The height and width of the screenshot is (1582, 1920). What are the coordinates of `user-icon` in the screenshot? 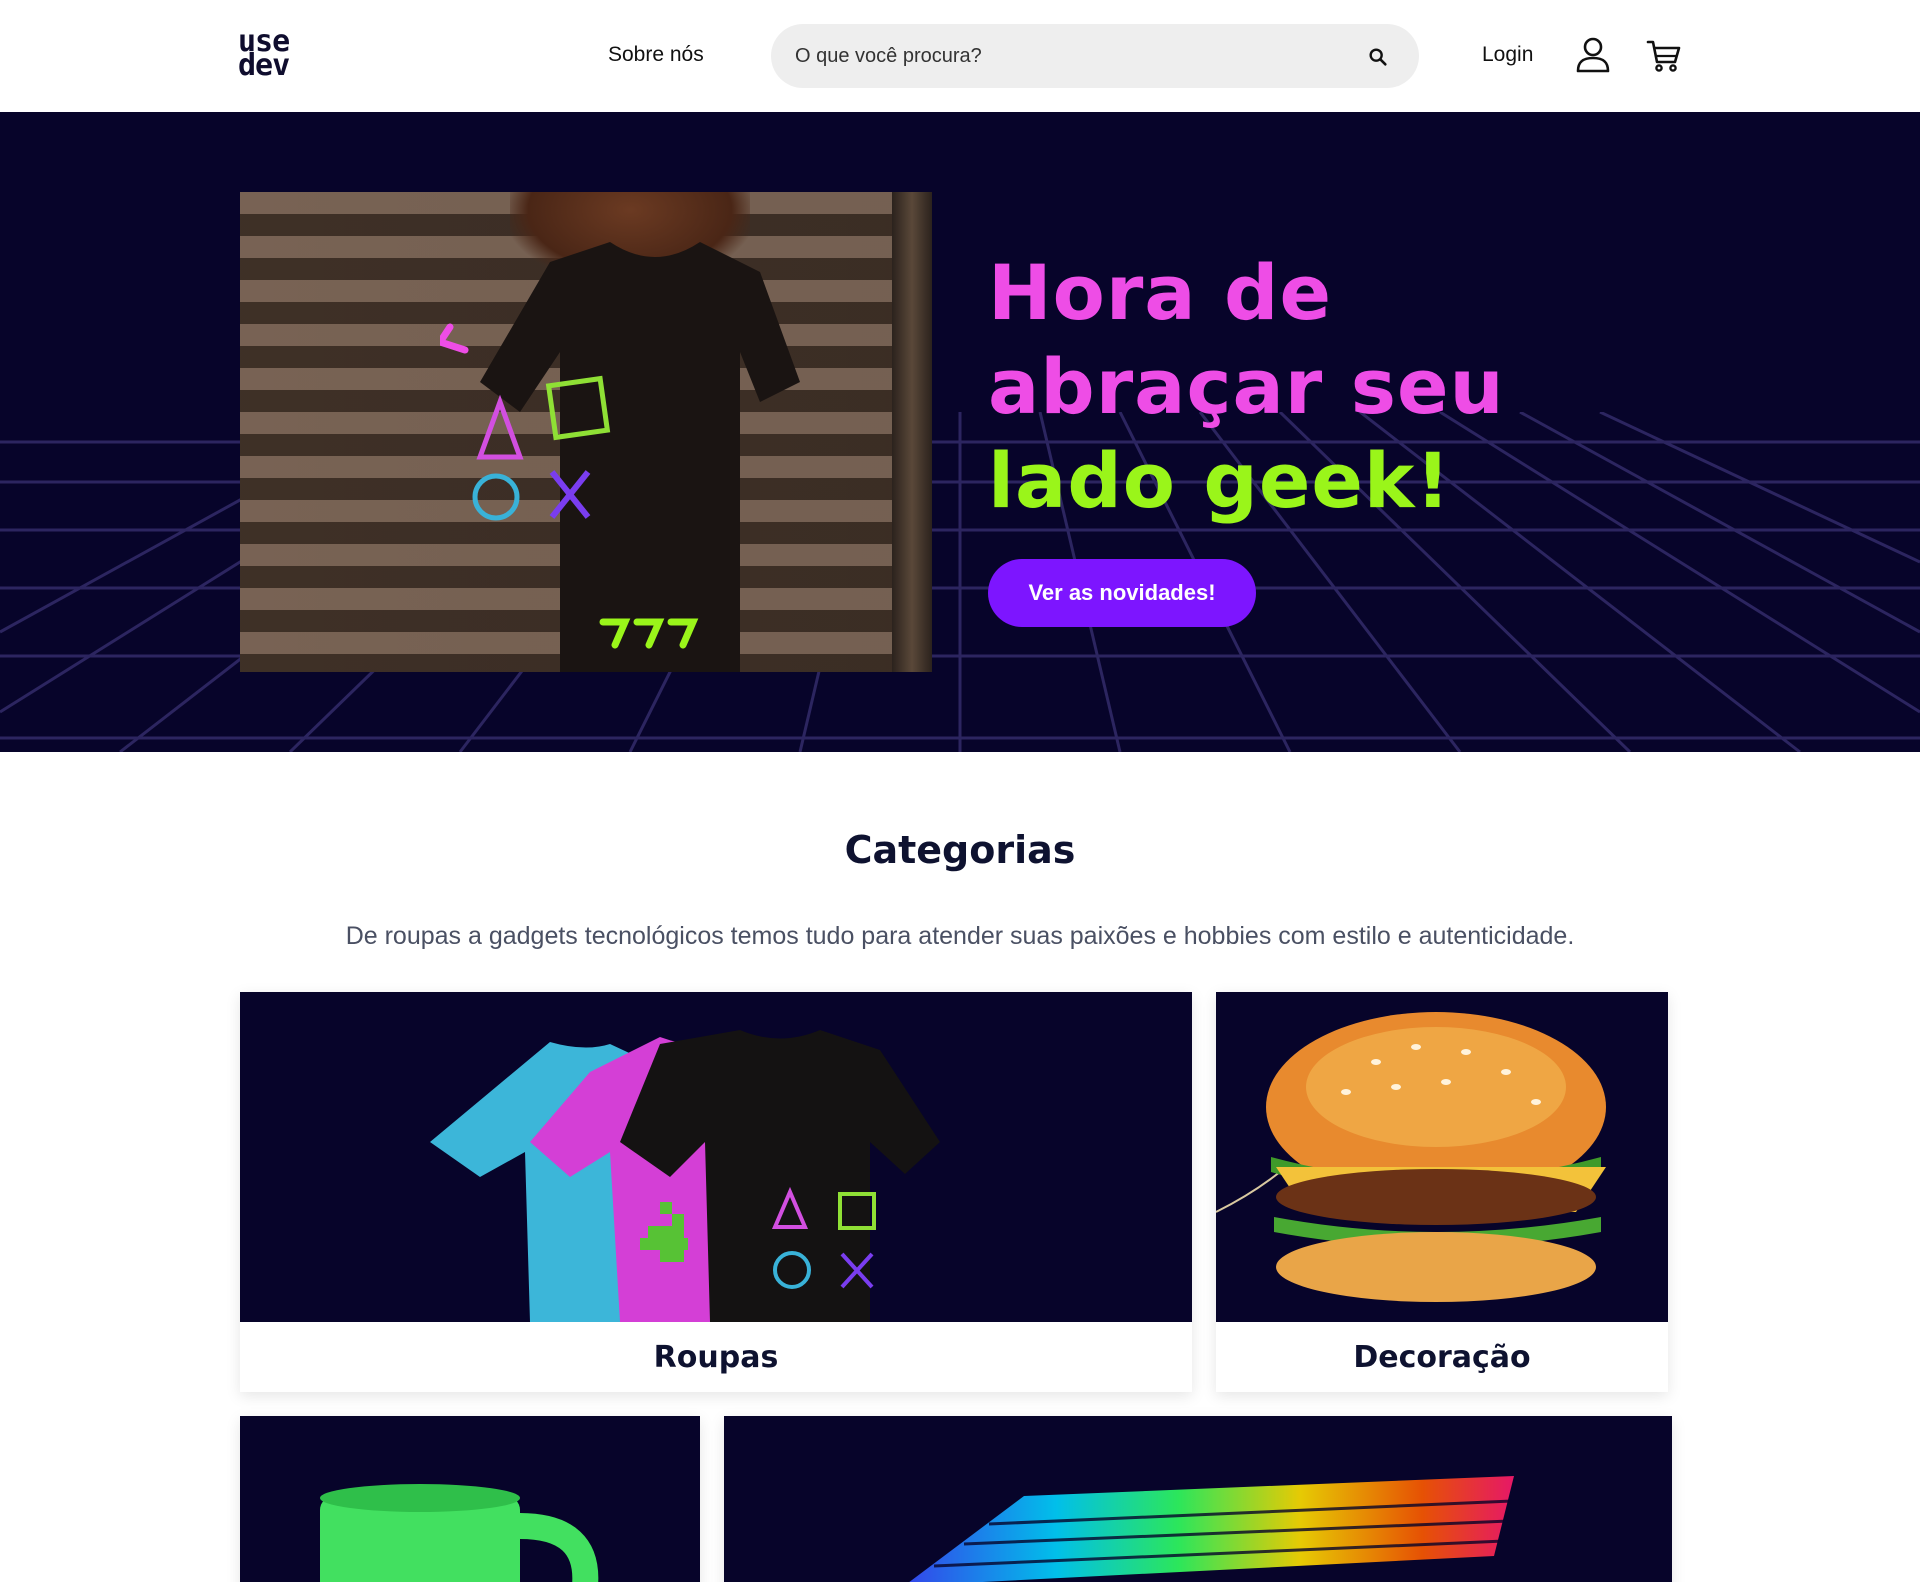 It's located at (1593, 55).